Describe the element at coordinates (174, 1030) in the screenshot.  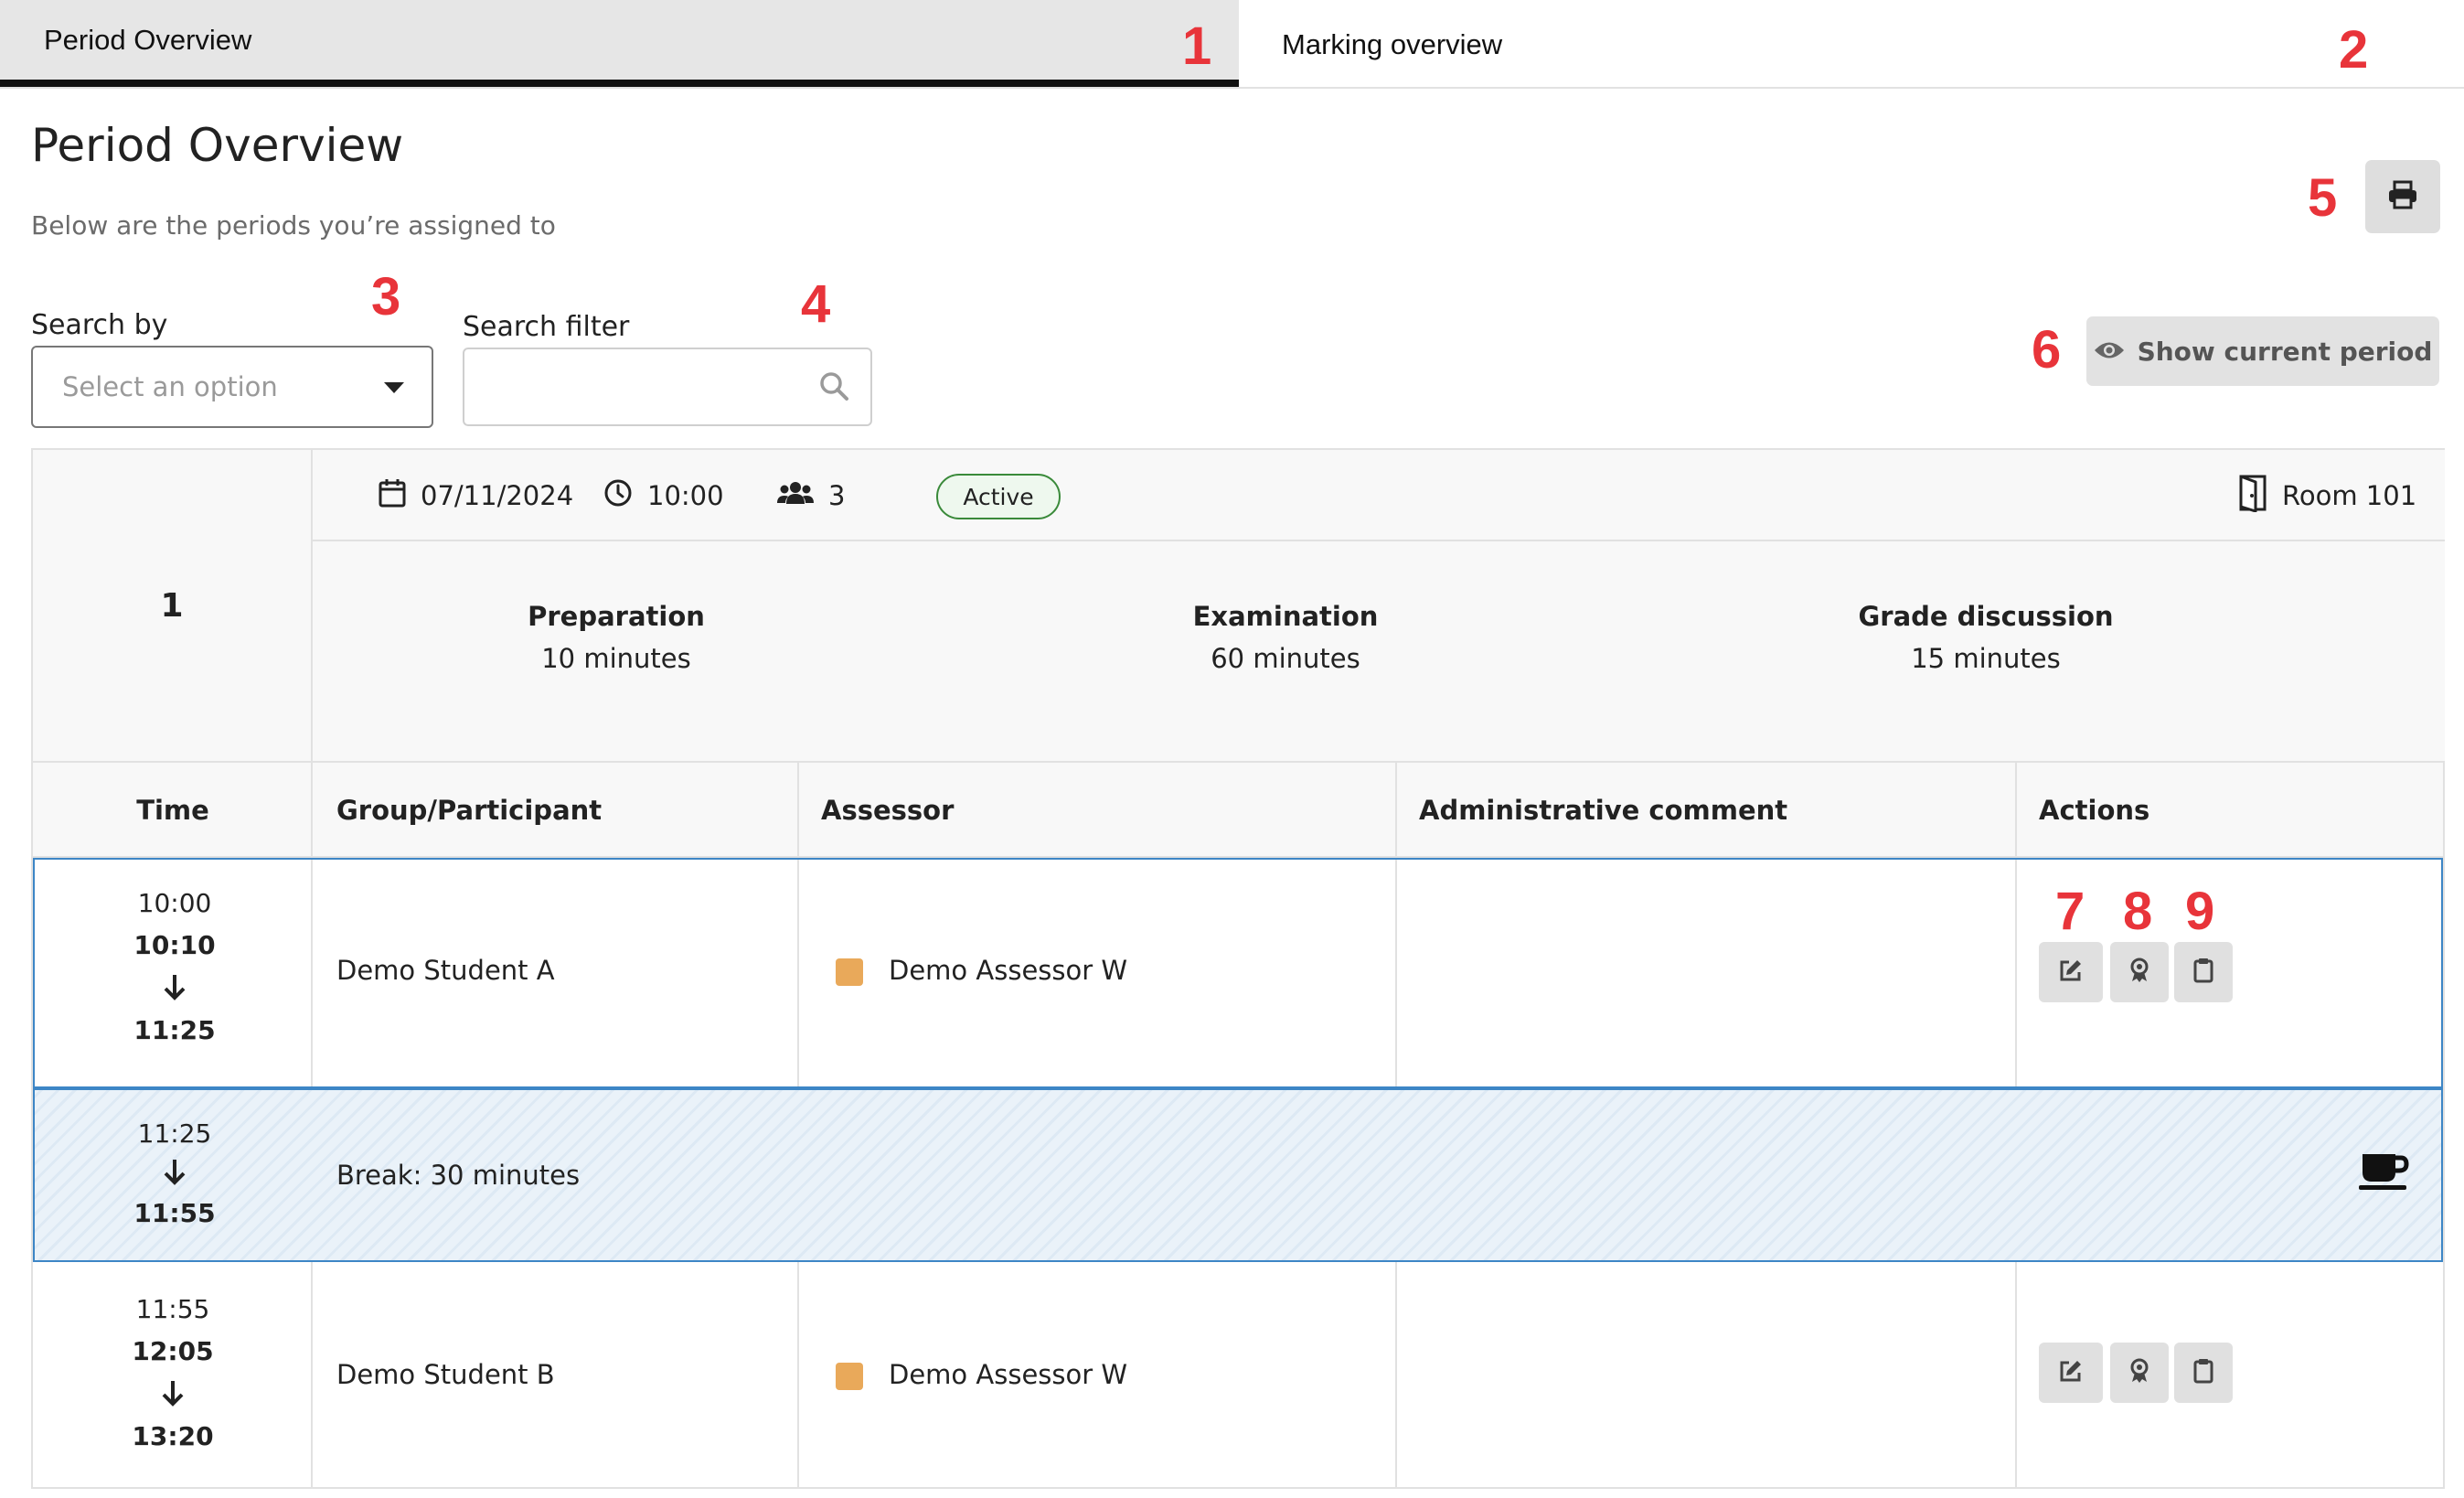
I see `time-end: 11:25` at that location.